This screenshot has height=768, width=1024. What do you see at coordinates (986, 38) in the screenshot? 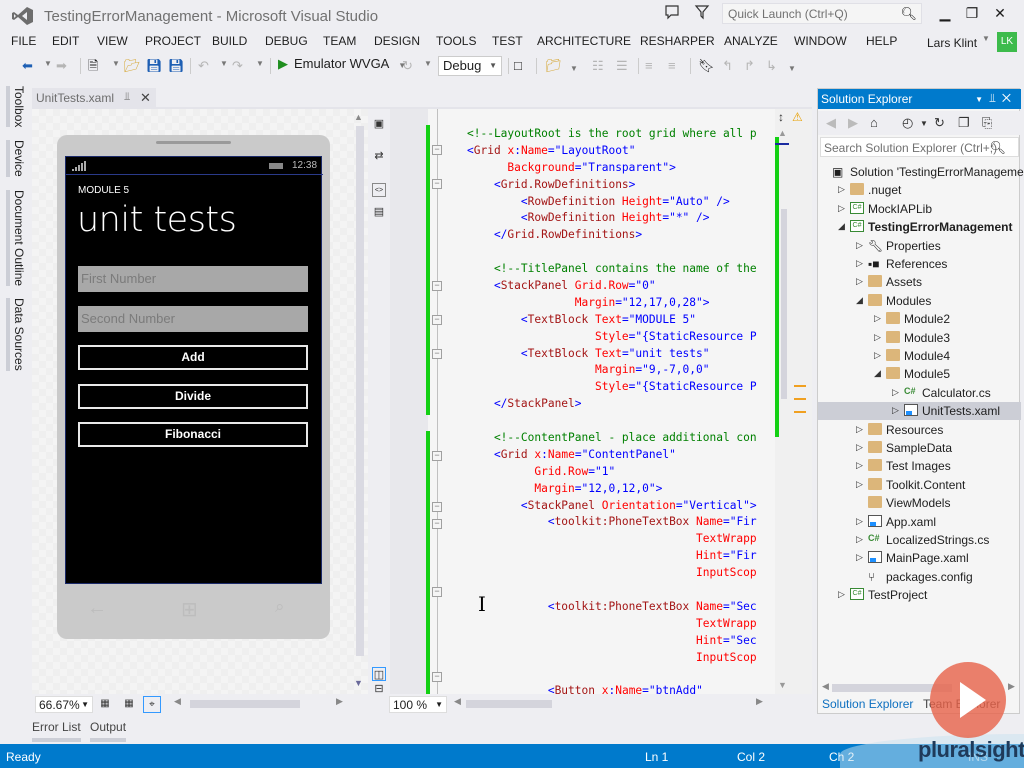
I see `user-dropdown-icon: ▼` at bounding box center [986, 38].